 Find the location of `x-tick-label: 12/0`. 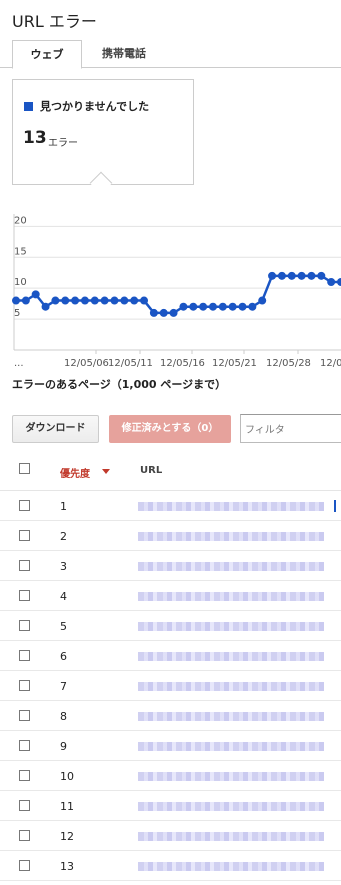

x-tick-label: 12/0 is located at coordinates (330, 363).